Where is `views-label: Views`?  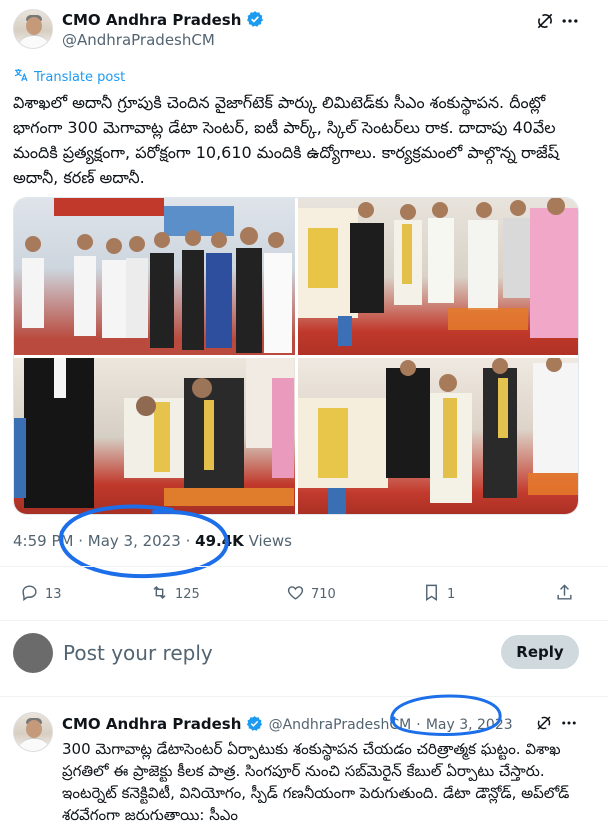 views-label: Views is located at coordinates (270, 541).